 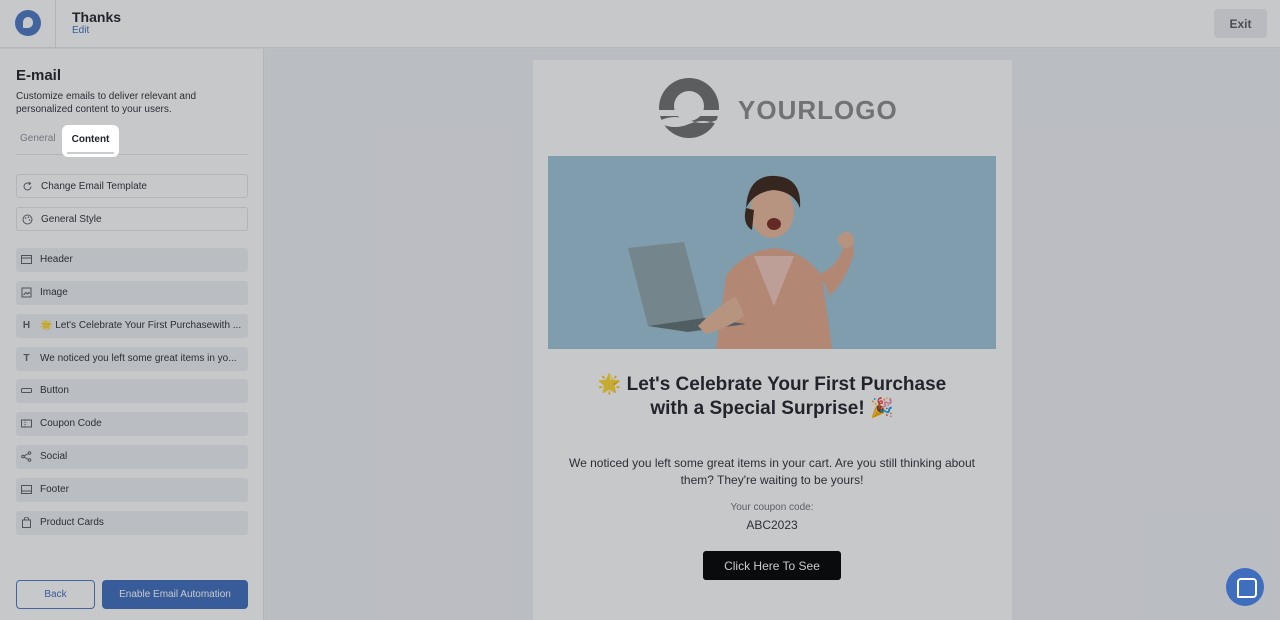 What do you see at coordinates (56, 259) in the screenshot?
I see `block-header-label: Header` at bounding box center [56, 259].